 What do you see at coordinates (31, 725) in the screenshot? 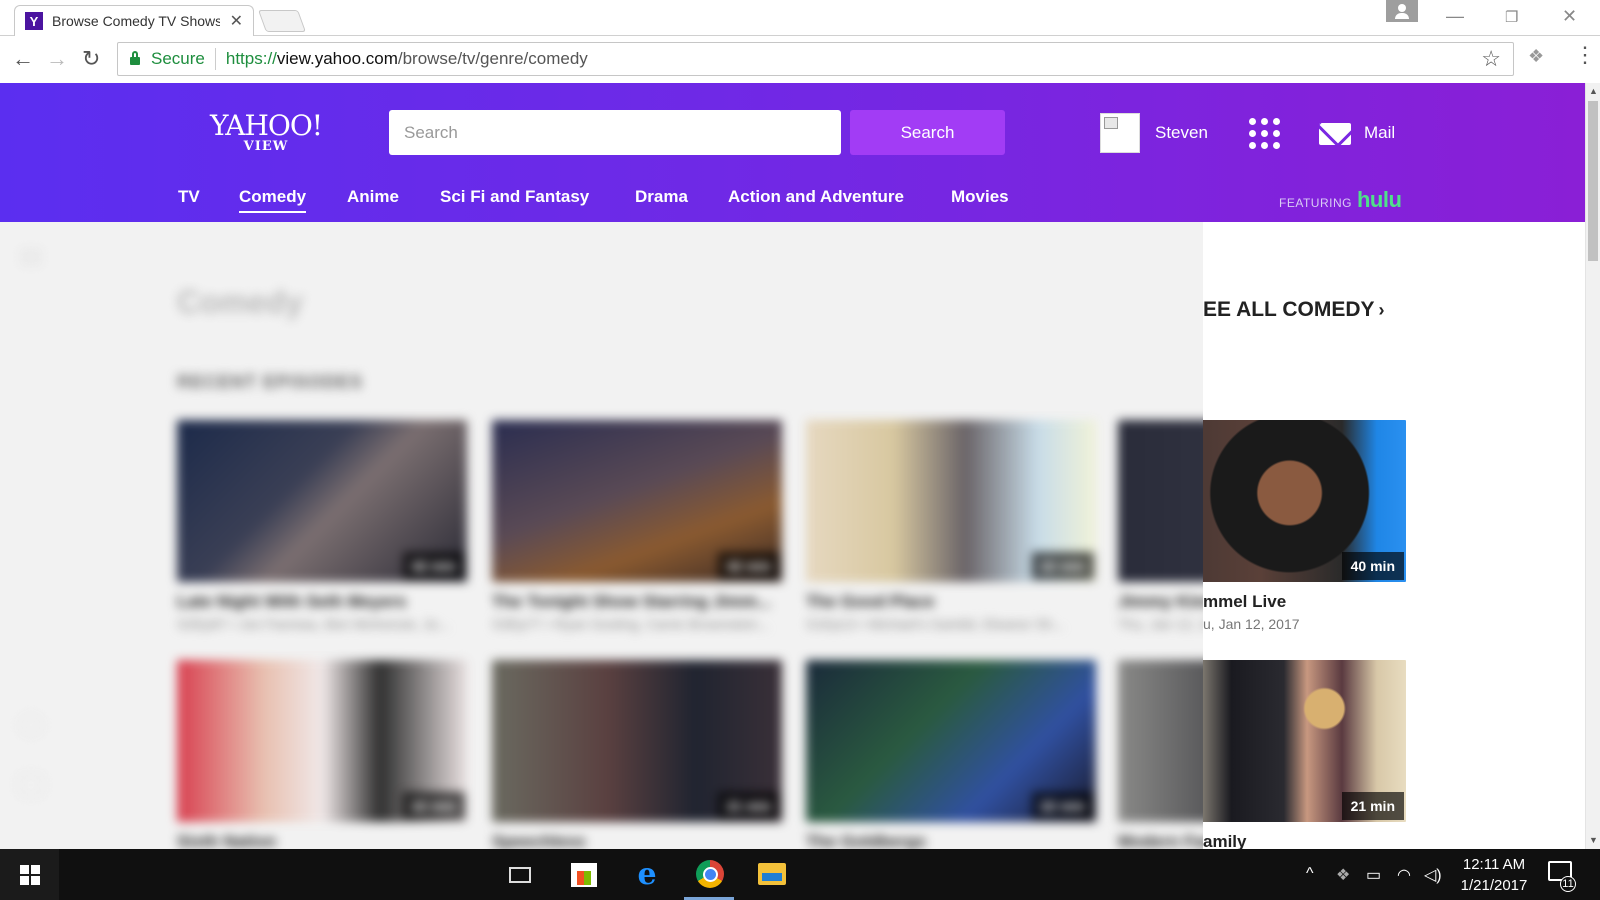
I see `sidebar-user-icon` at bounding box center [31, 725].